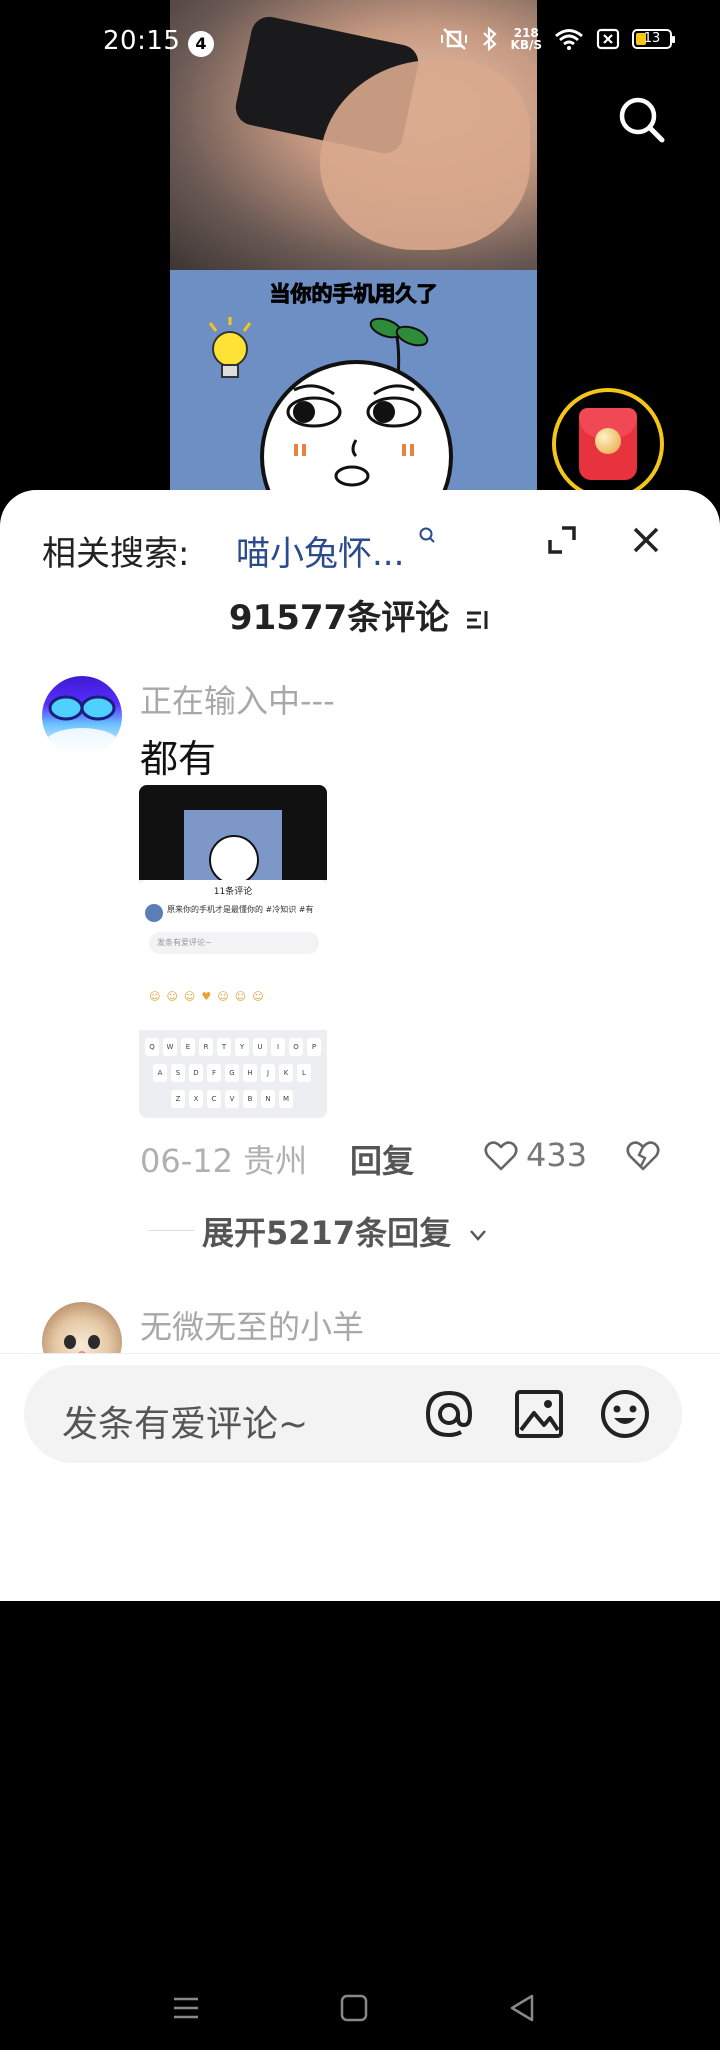  I want to click on lightbulb-icon, so click(230, 347).